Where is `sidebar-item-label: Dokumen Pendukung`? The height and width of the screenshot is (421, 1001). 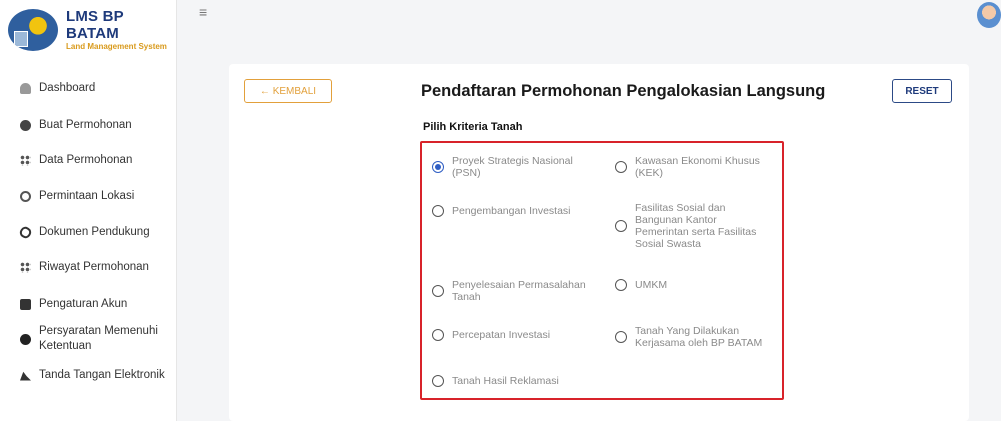
sidebar-item-label: Dokumen Pendukung is located at coordinates (94, 232).